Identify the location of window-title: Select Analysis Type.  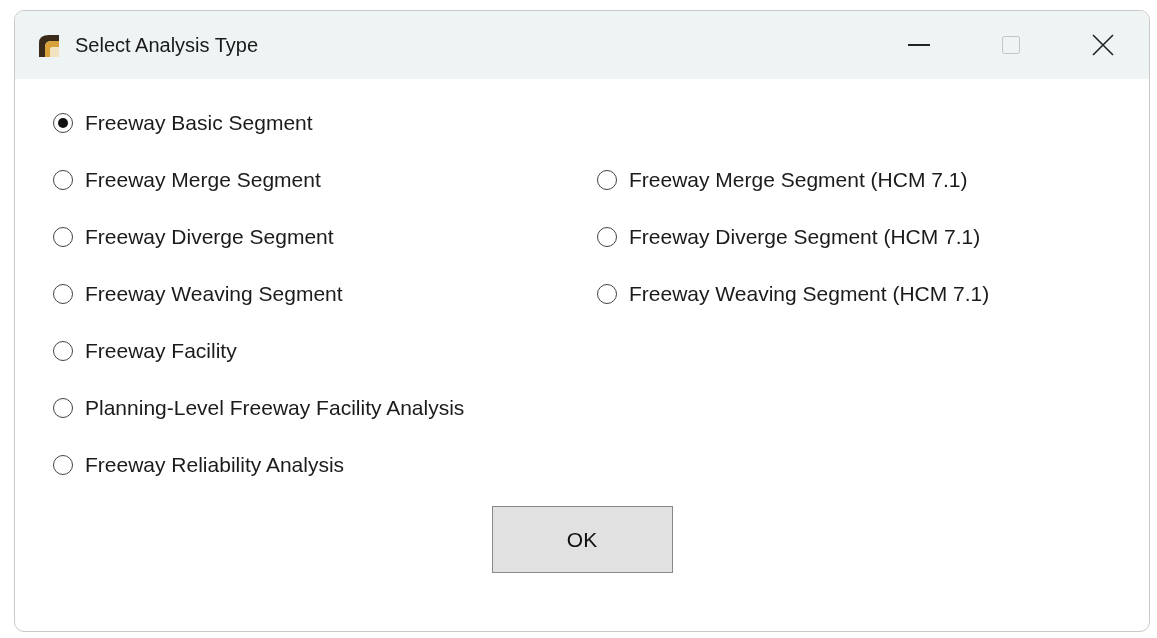
(167, 45).